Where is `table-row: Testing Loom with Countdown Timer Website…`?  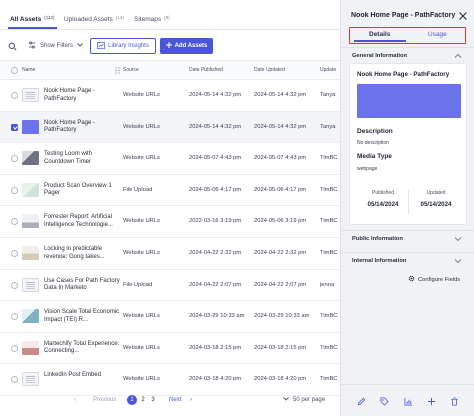 table-row: Testing Loom with Countdown Timer Website… is located at coordinates (170, 159).